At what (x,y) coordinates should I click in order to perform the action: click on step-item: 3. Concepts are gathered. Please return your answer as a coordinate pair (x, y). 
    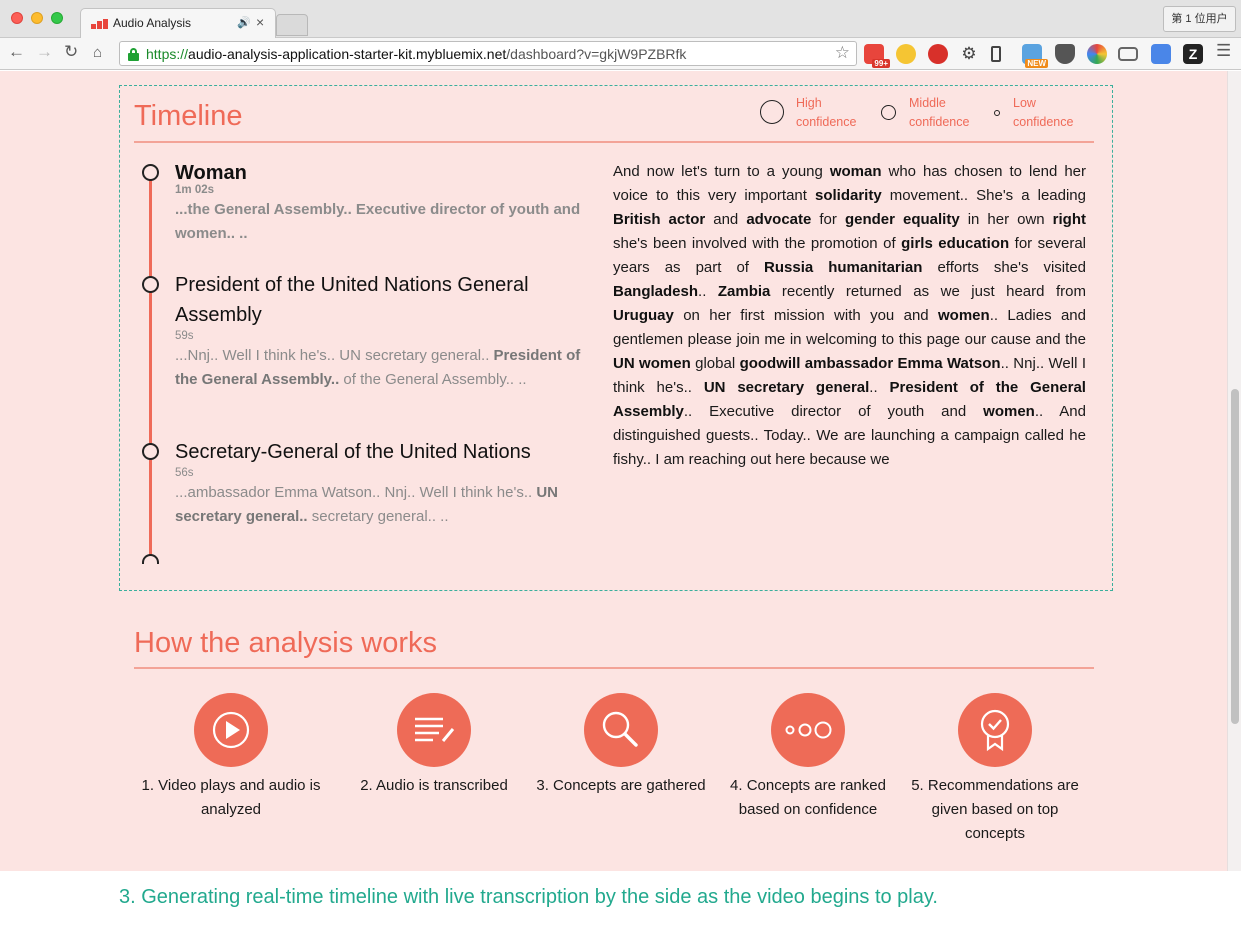
    Looking at the image, I should click on (621, 745).